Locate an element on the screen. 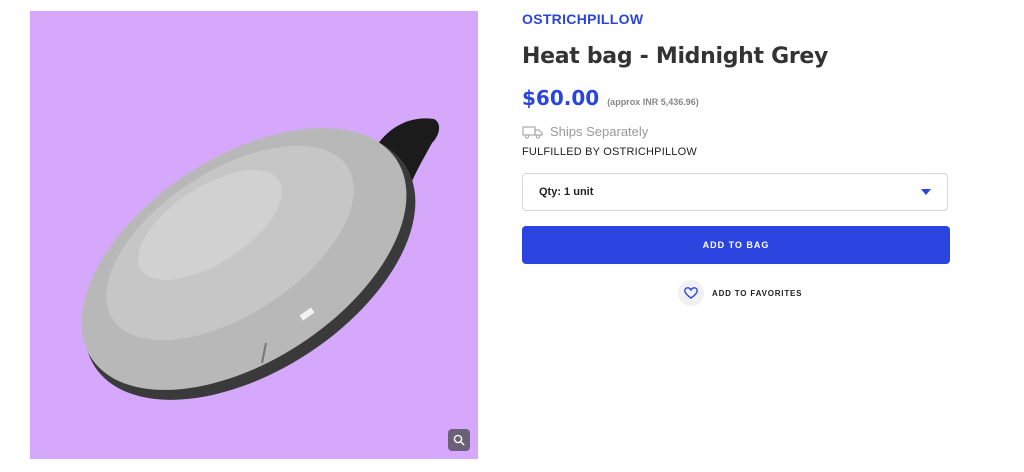 The image size is (1024, 472). price: $60.00 is located at coordinates (561, 98).